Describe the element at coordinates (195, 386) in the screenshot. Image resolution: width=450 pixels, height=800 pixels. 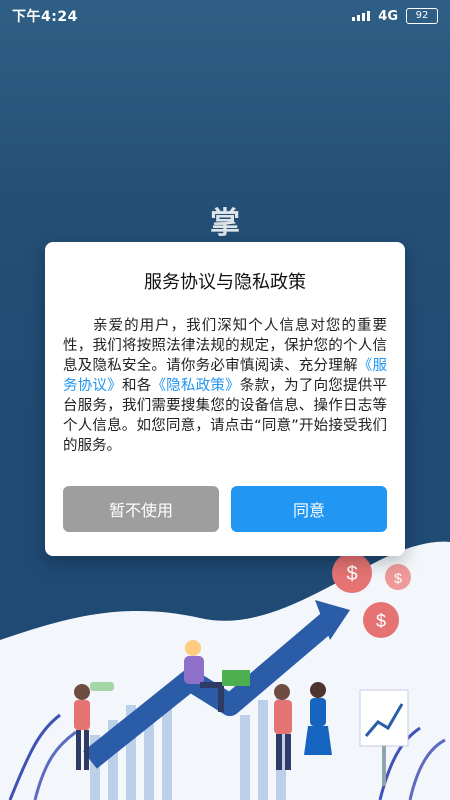
I see `privacy-policy-link: 《隐私政策》` at that location.